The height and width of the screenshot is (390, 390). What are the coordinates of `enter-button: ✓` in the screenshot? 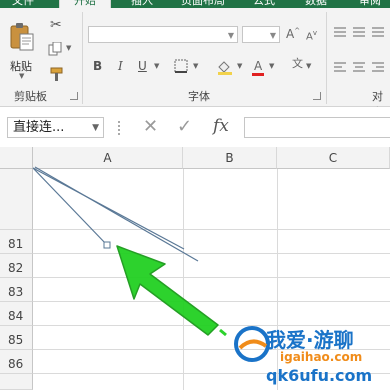 It's located at (184, 127).